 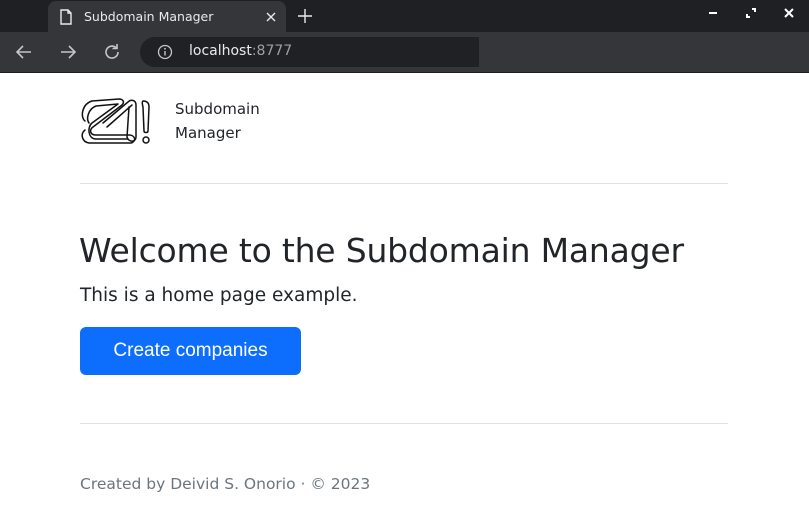 What do you see at coordinates (24, 52) in the screenshot?
I see `back-arrow-icon` at bounding box center [24, 52].